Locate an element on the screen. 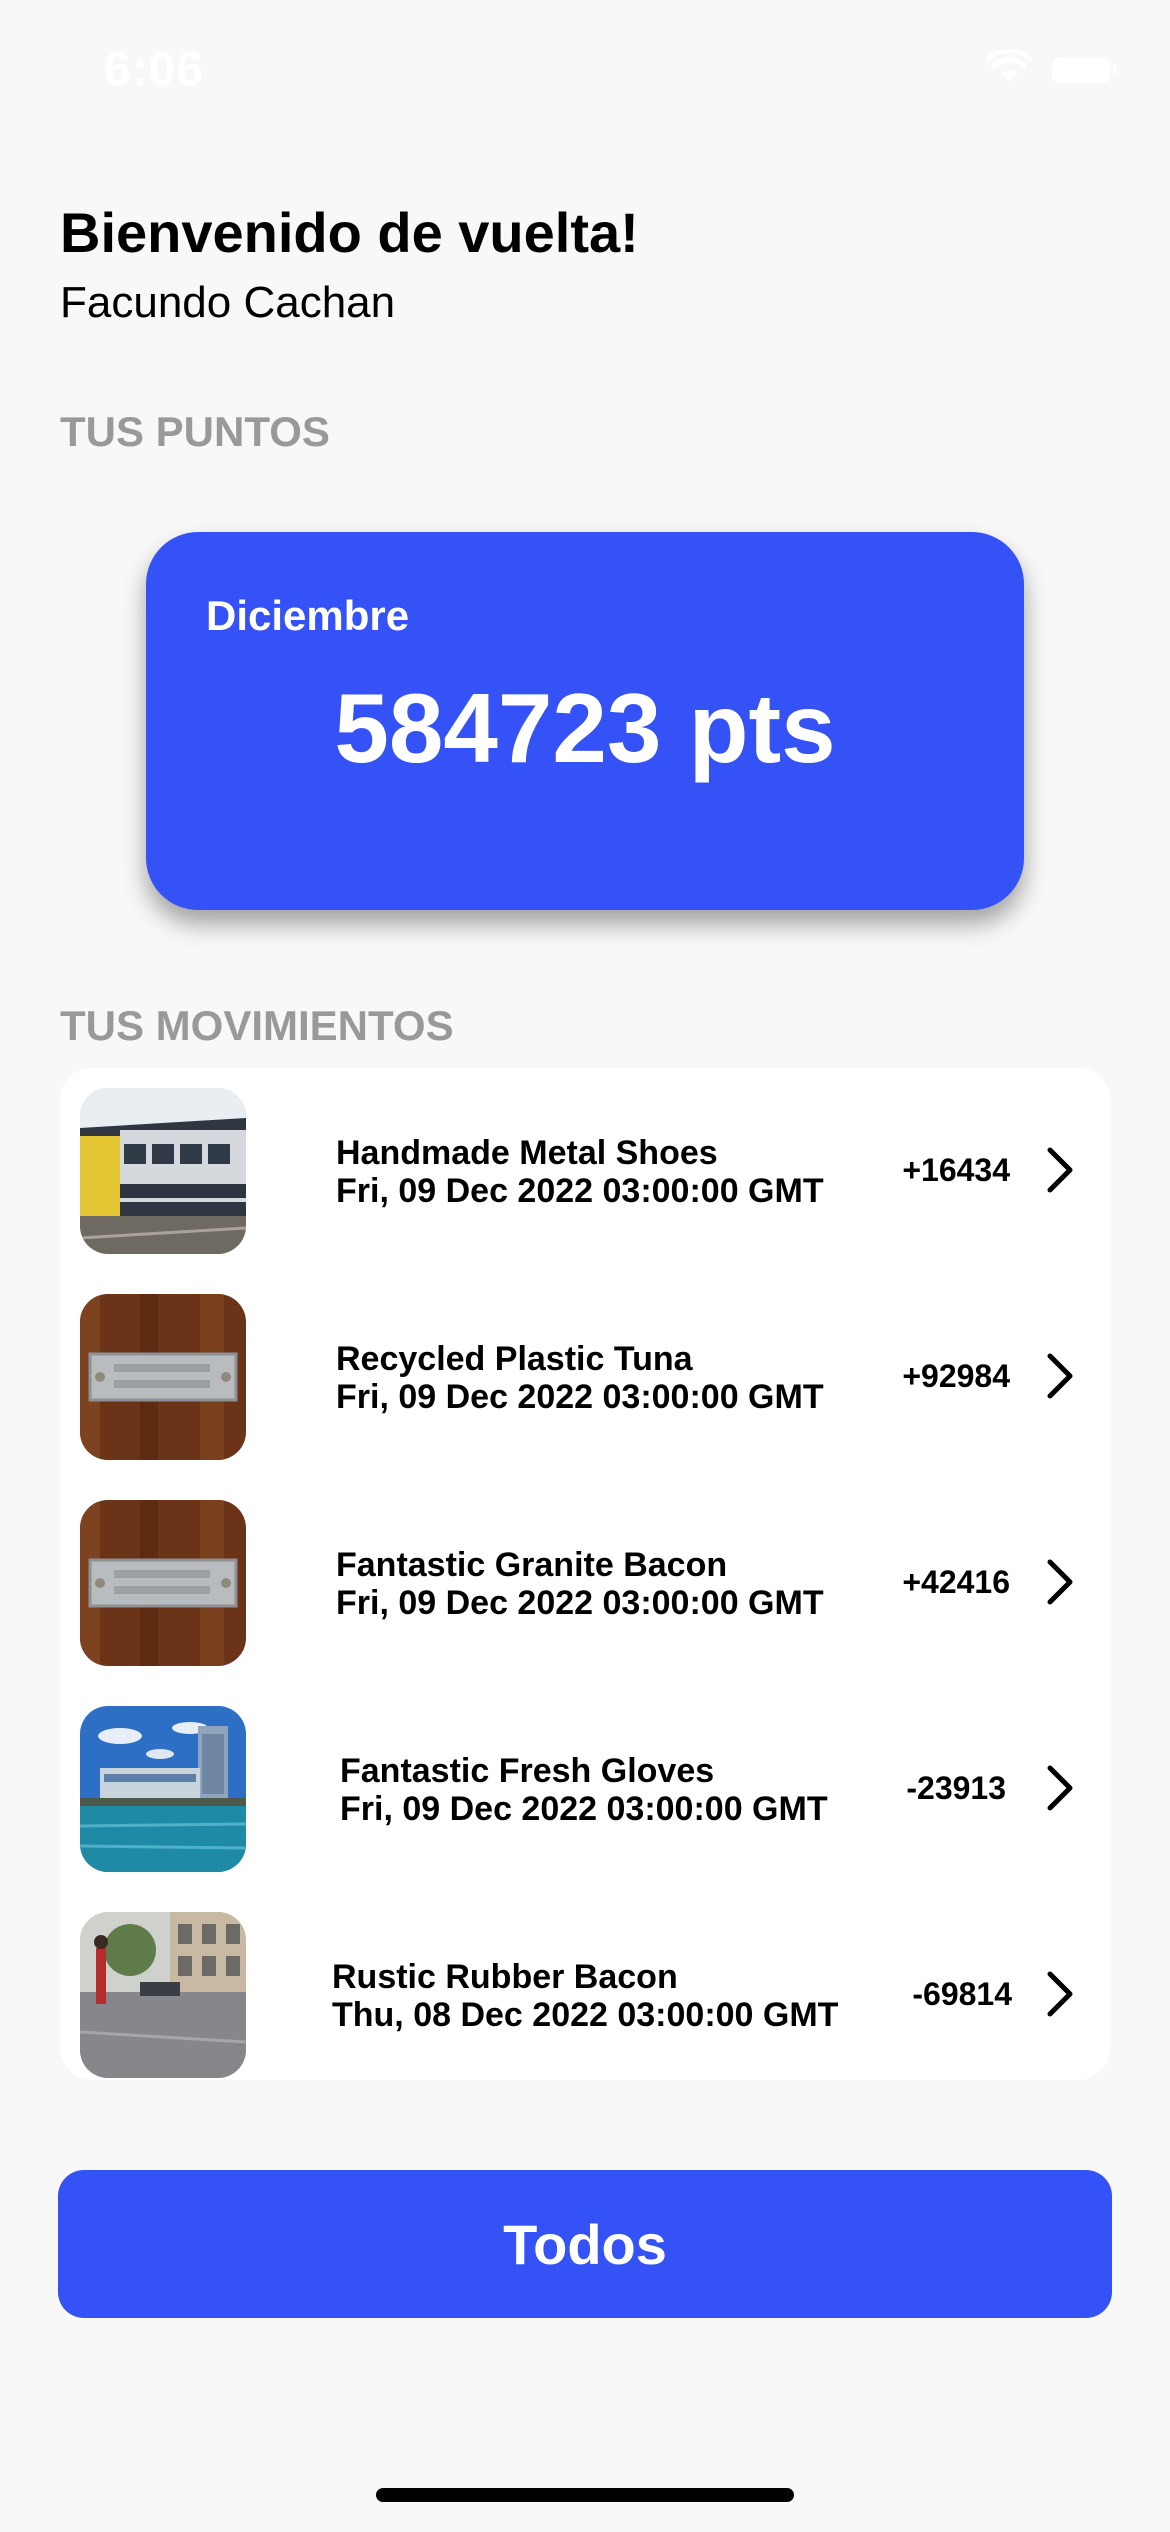 This screenshot has height=2532, width=1170. movement-amount: +92984 is located at coordinates (956, 1376).